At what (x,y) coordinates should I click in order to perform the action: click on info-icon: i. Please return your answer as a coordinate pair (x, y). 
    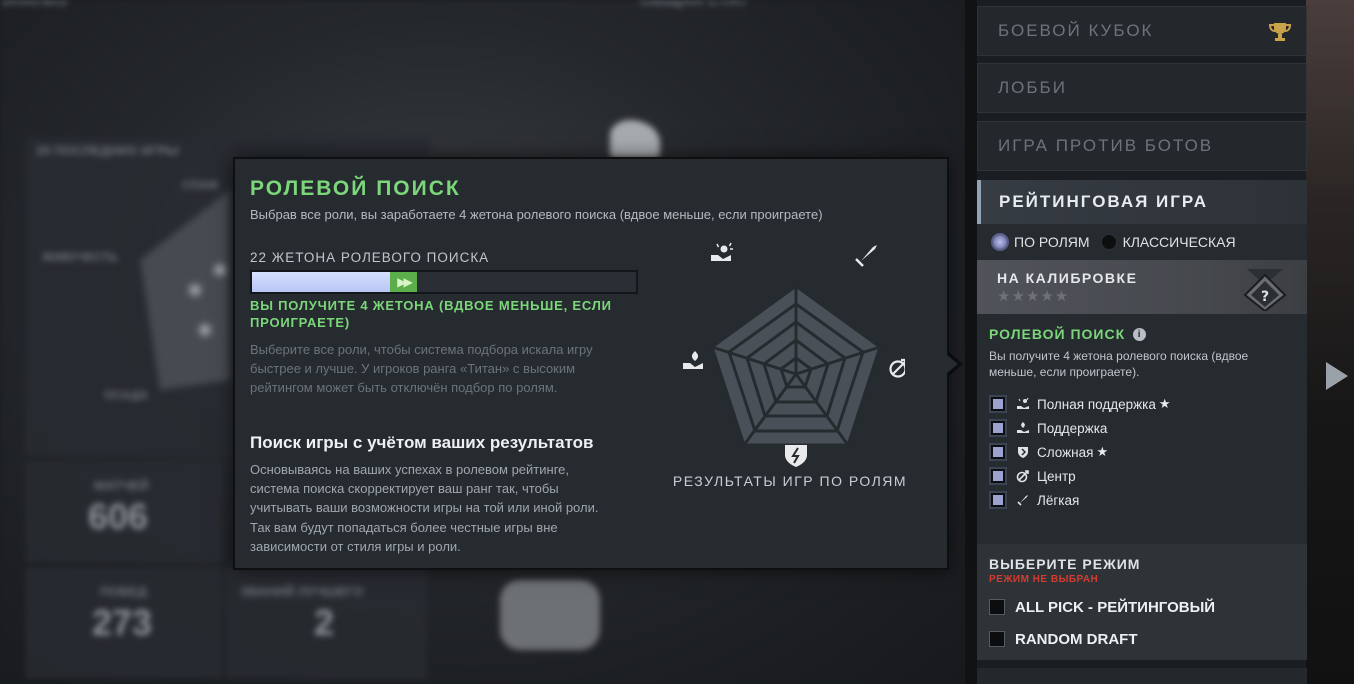
    Looking at the image, I should click on (1140, 334).